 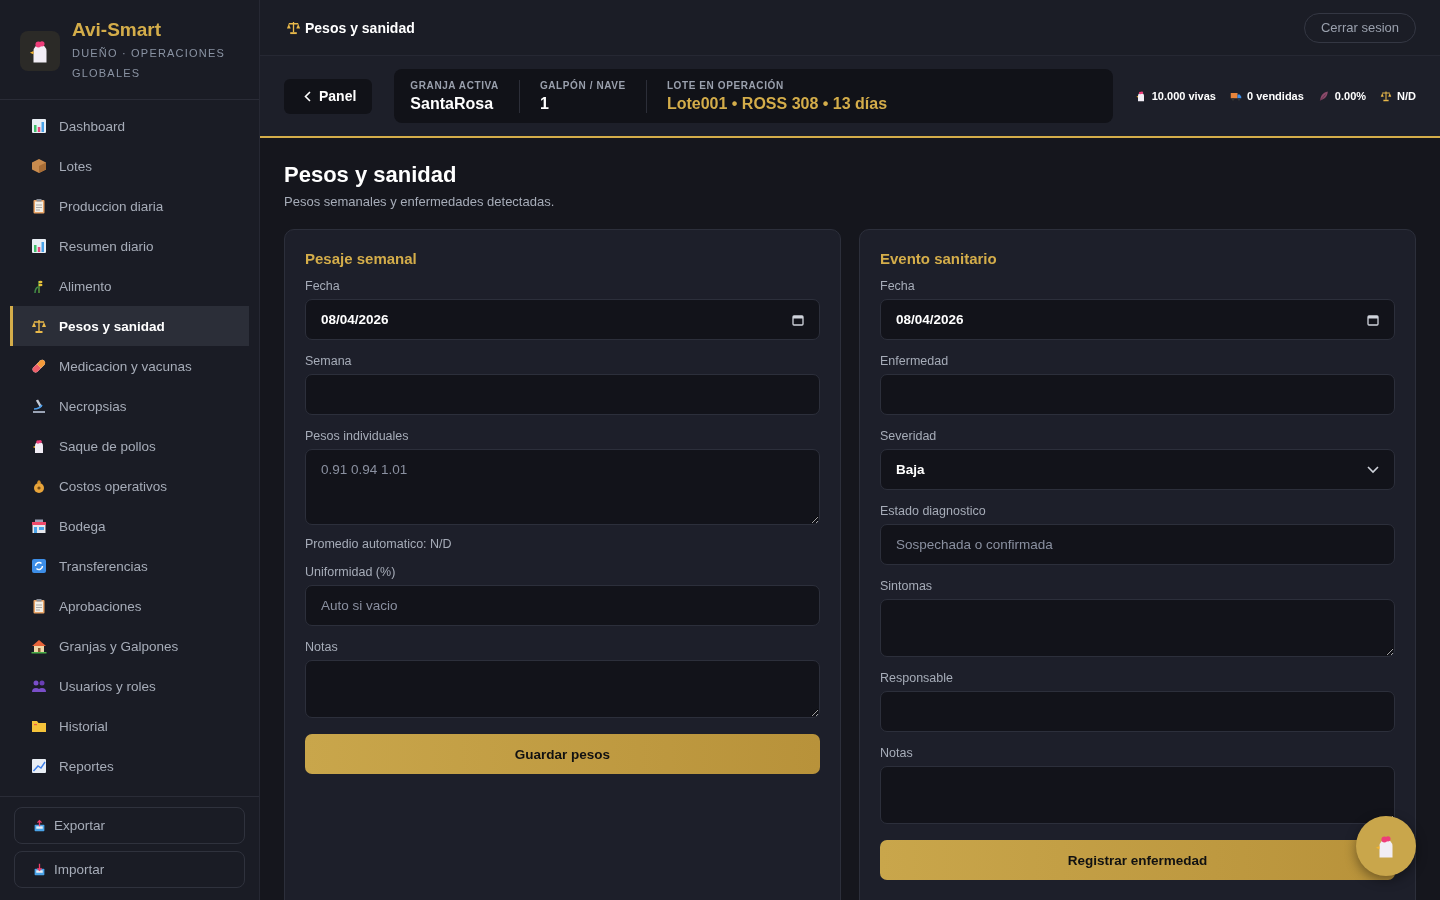 I want to click on card-title: Pesaje semanal, so click(x=361, y=258).